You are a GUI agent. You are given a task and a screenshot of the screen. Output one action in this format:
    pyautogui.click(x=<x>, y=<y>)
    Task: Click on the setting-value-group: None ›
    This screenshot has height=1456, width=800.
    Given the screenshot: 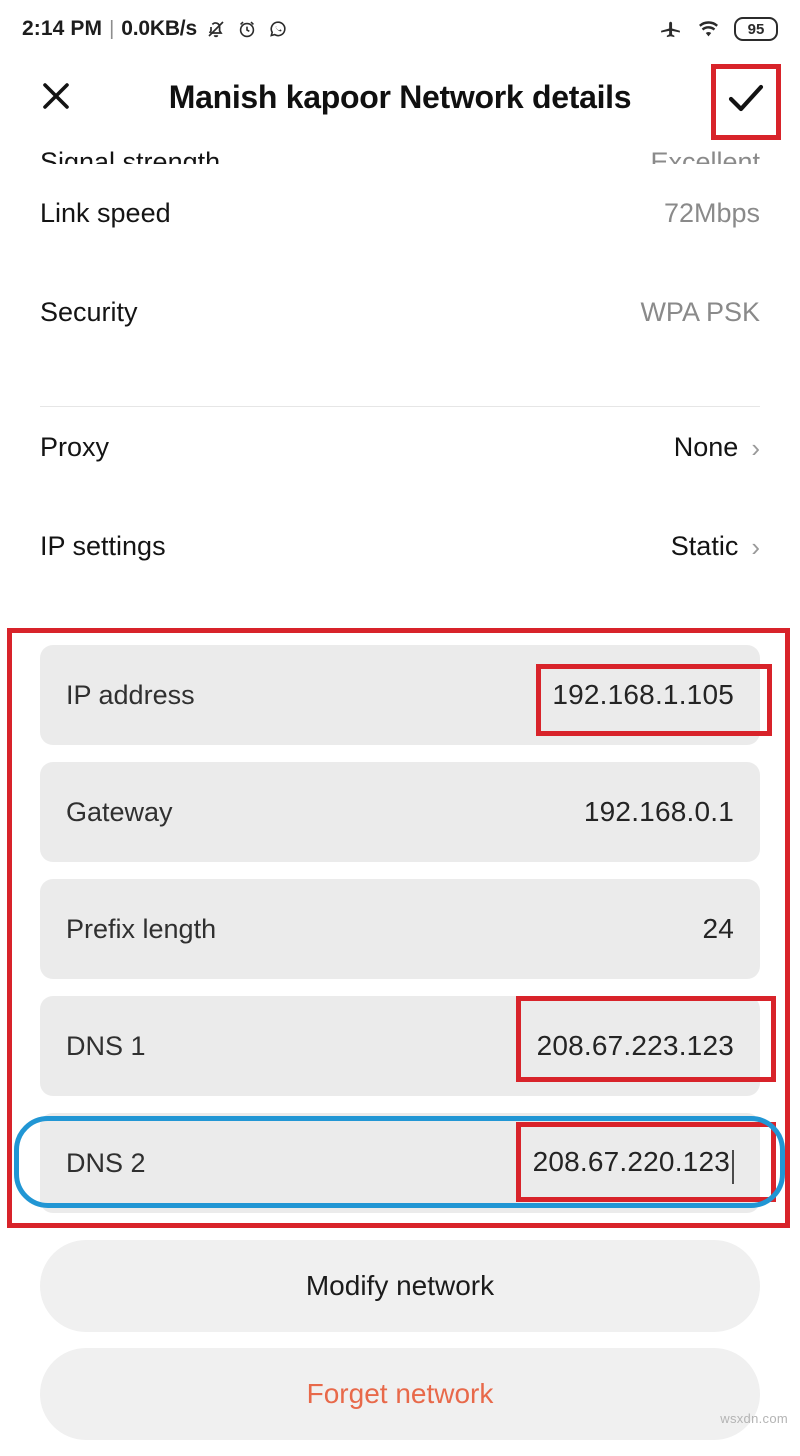 What is the action you would take?
    pyautogui.click(x=717, y=447)
    